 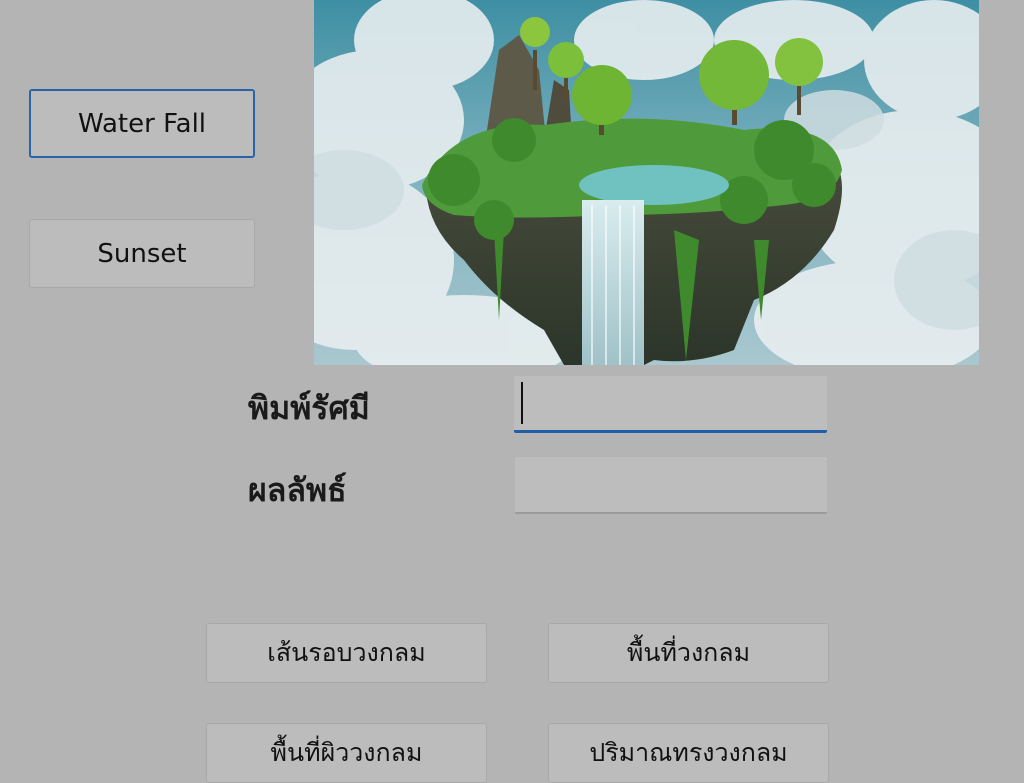 I want to click on result-label: ผลลัพธ์, so click(x=297, y=490).